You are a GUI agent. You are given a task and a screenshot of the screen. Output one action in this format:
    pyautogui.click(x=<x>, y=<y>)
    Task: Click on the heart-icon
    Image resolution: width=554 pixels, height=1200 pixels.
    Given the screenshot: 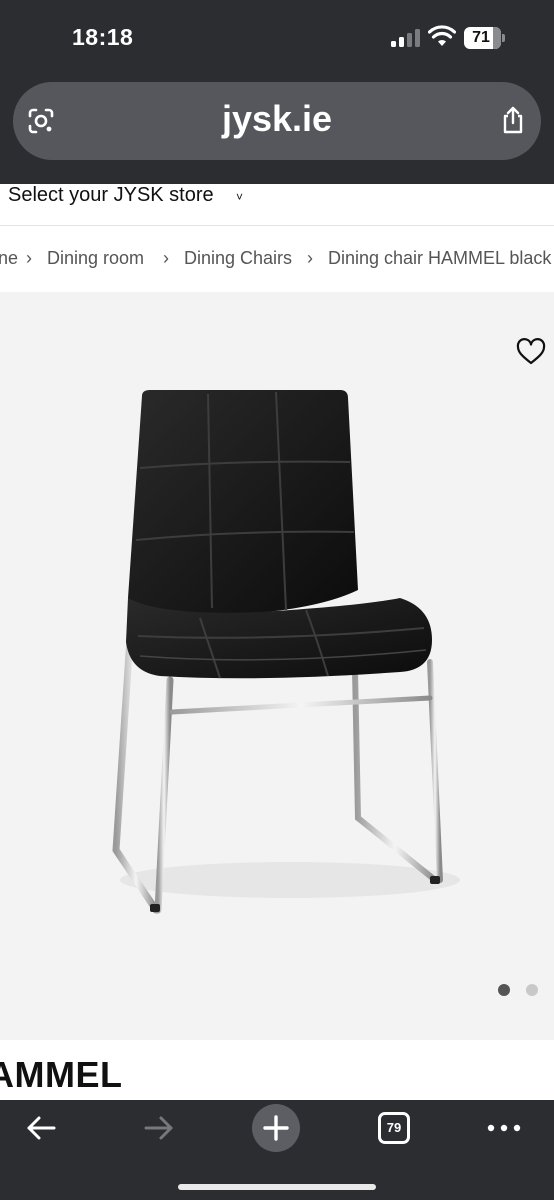 What is the action you would take?
    pyautogui.click(x=531, y=352)
    